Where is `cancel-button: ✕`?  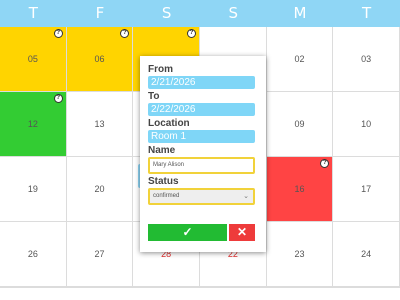
cancel-button: ✕ is located at coordinates (242, 232).